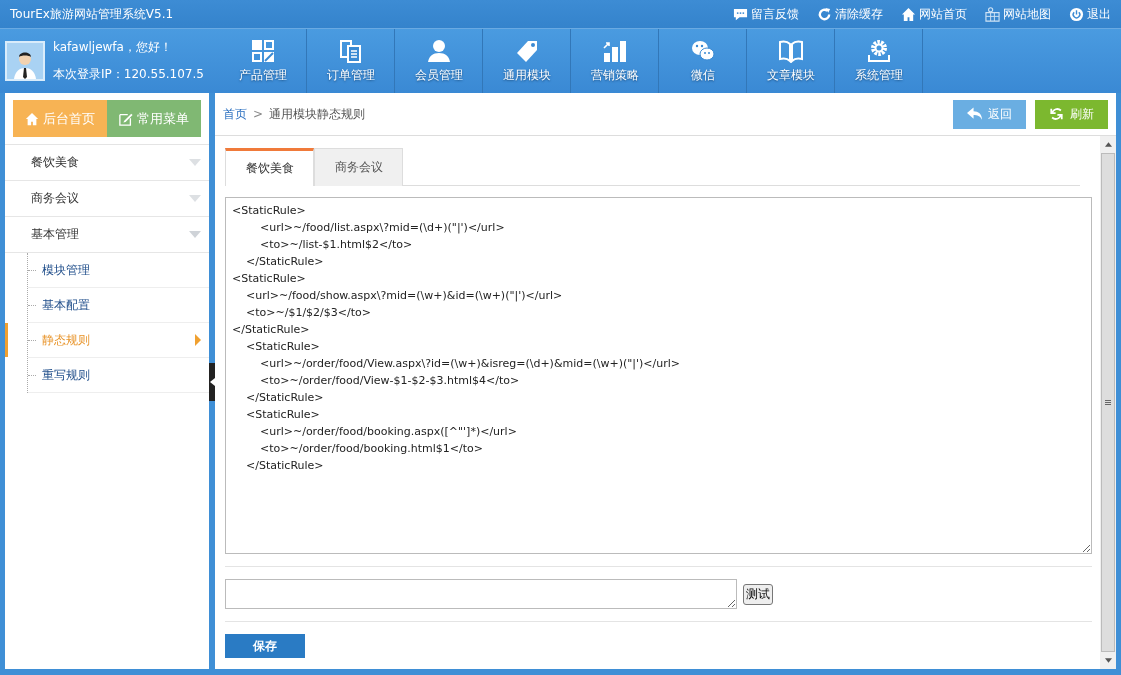 The image size is (1121, 675). Describe the element at coordinates (269, 167) in the screenshot. I see `tab: 餐饮美食` at that location.